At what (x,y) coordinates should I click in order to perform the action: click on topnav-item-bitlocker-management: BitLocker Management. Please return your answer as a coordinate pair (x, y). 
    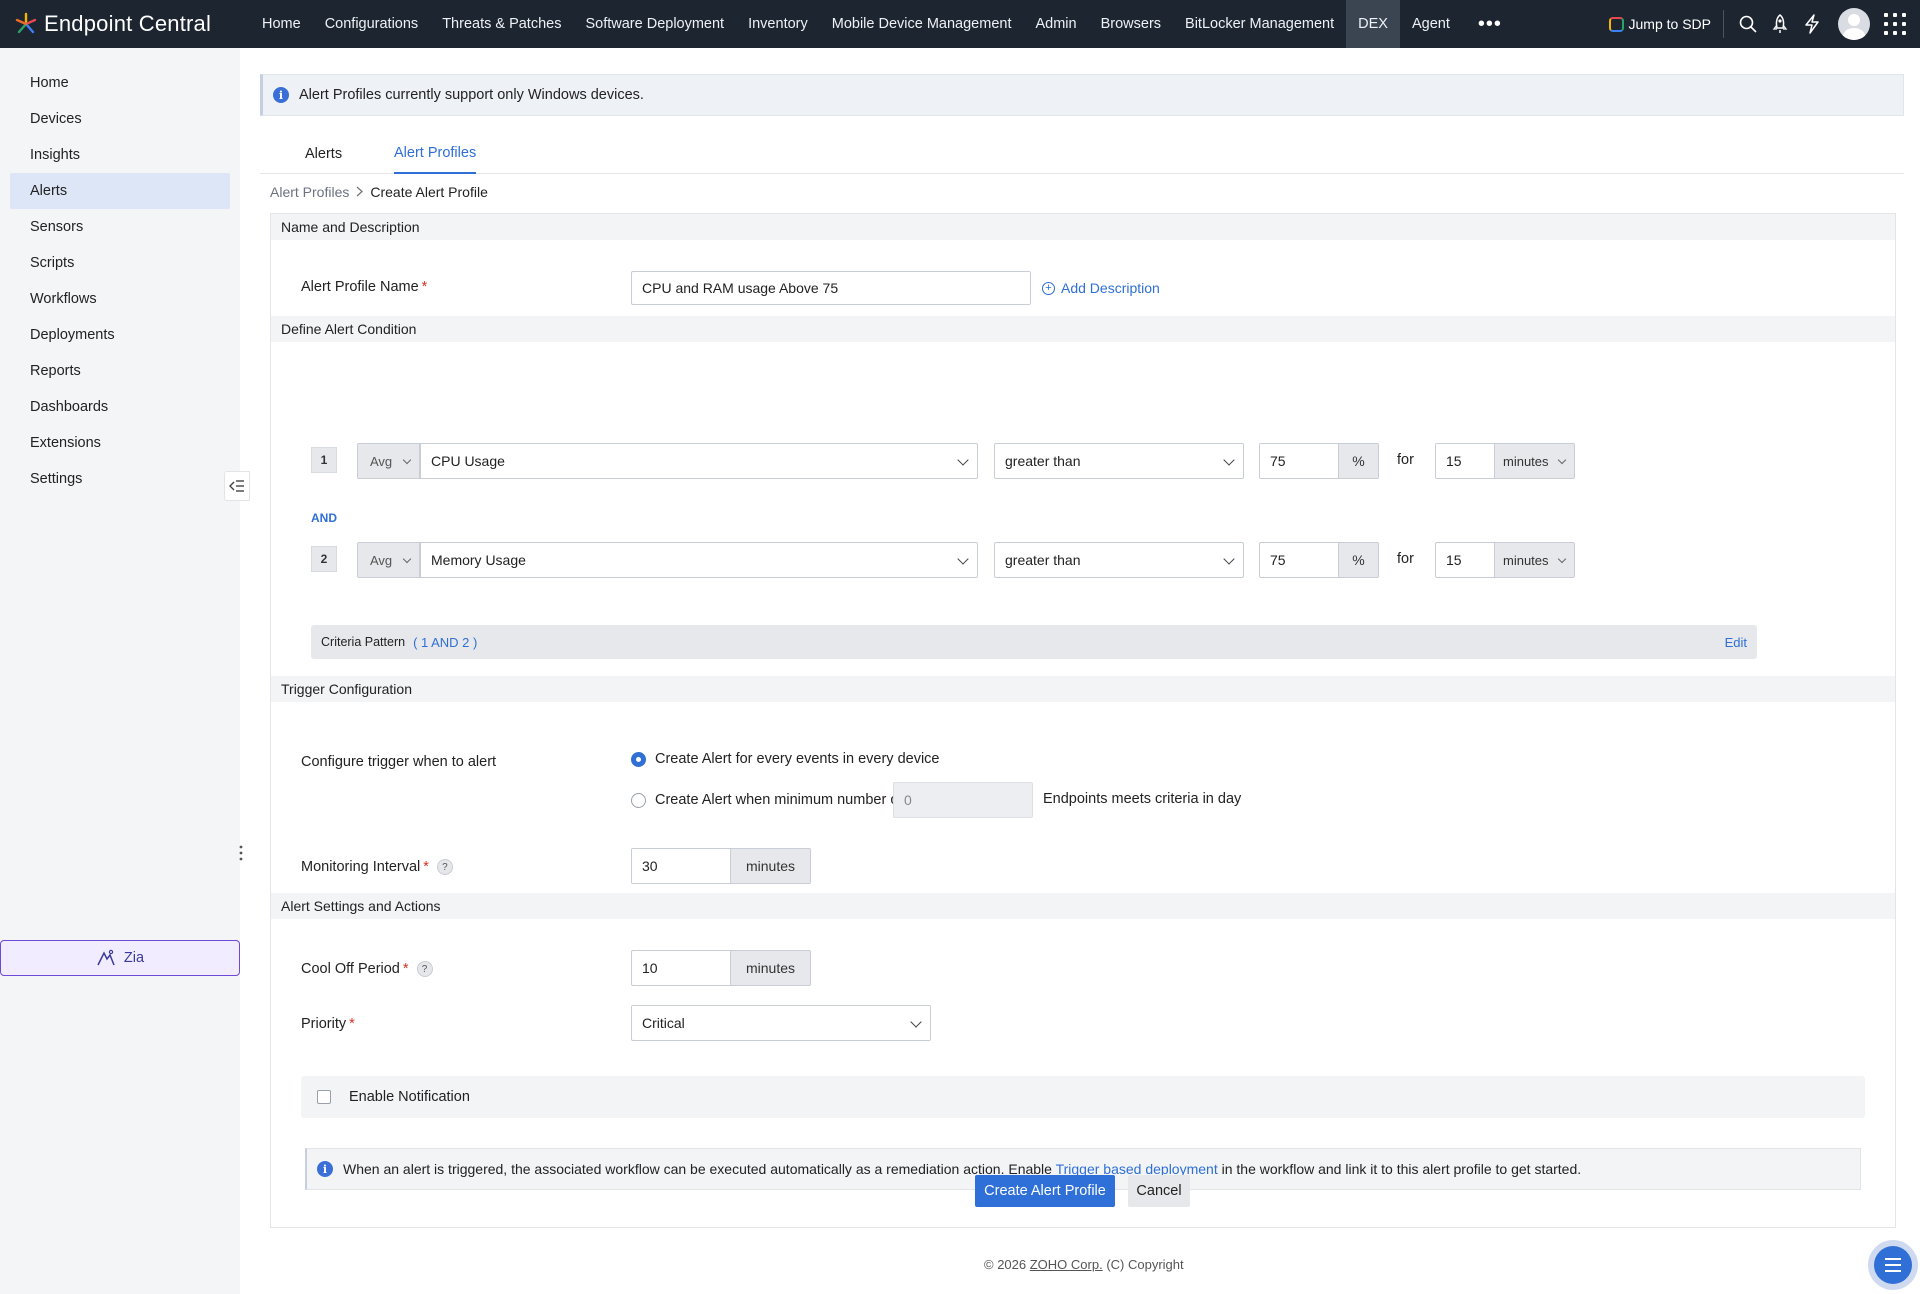
    Looking at the image, I should click on (1259, 24).